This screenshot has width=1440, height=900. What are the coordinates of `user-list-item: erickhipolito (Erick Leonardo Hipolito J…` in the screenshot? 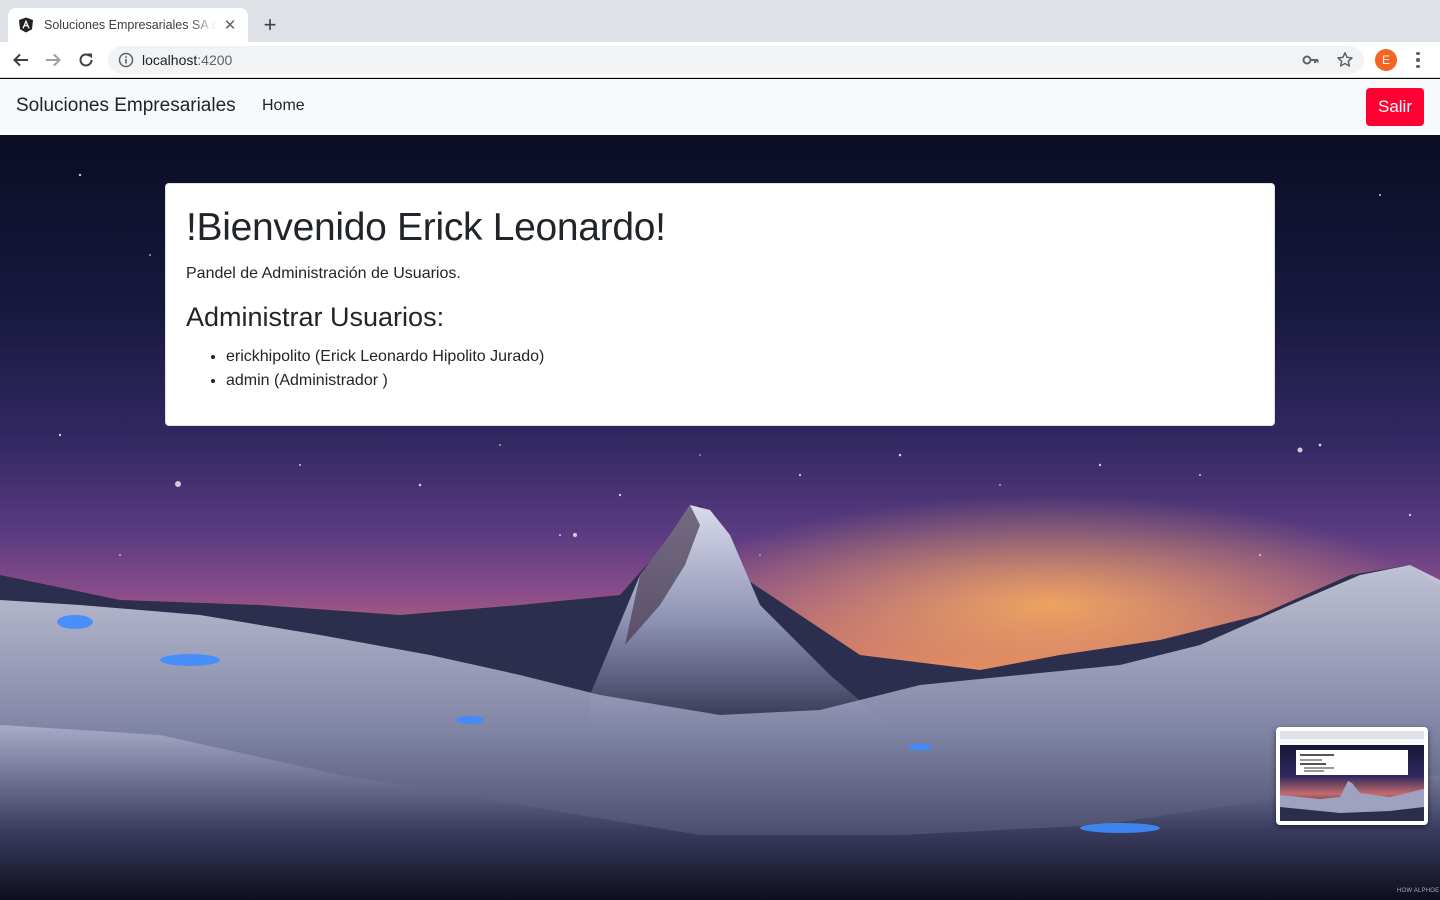 It's located at (740, 357).